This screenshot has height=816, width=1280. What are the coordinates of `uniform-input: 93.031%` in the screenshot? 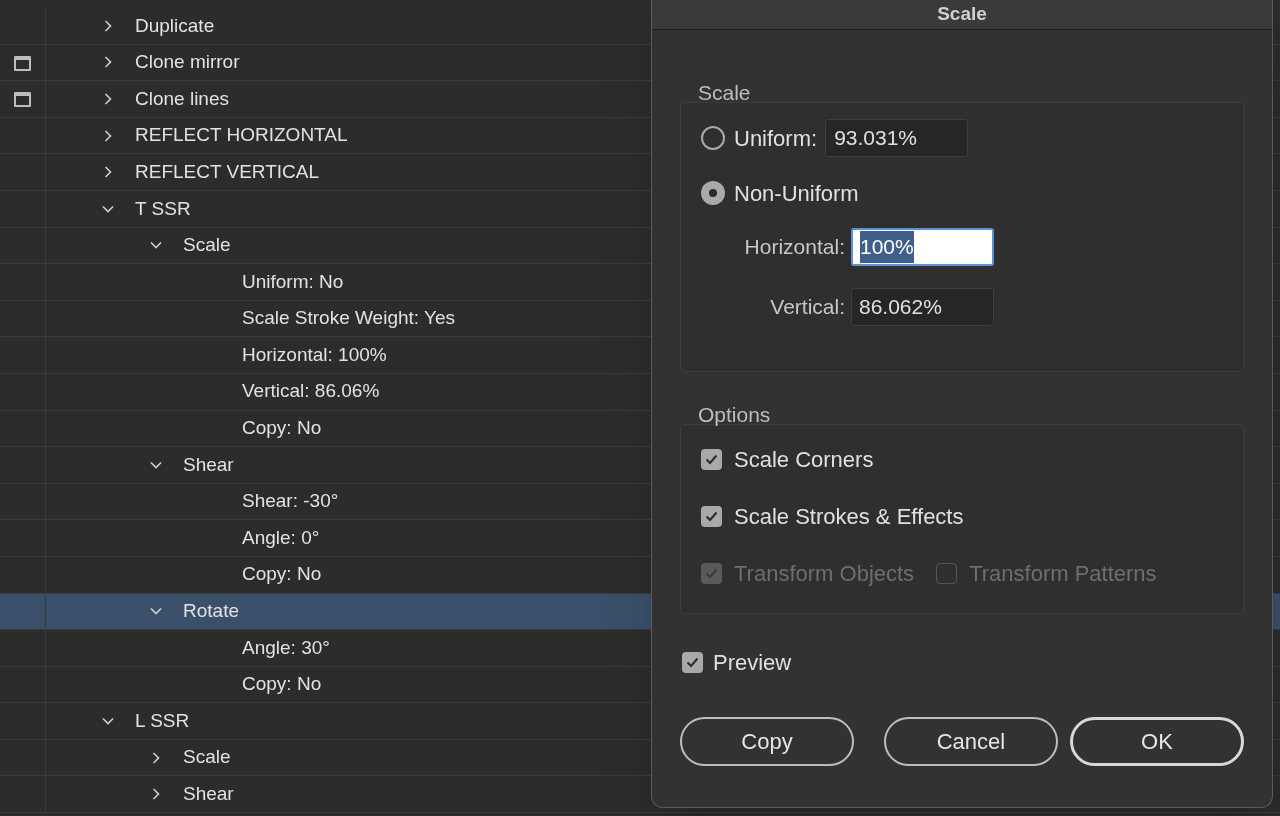 It's located at (897, 138).